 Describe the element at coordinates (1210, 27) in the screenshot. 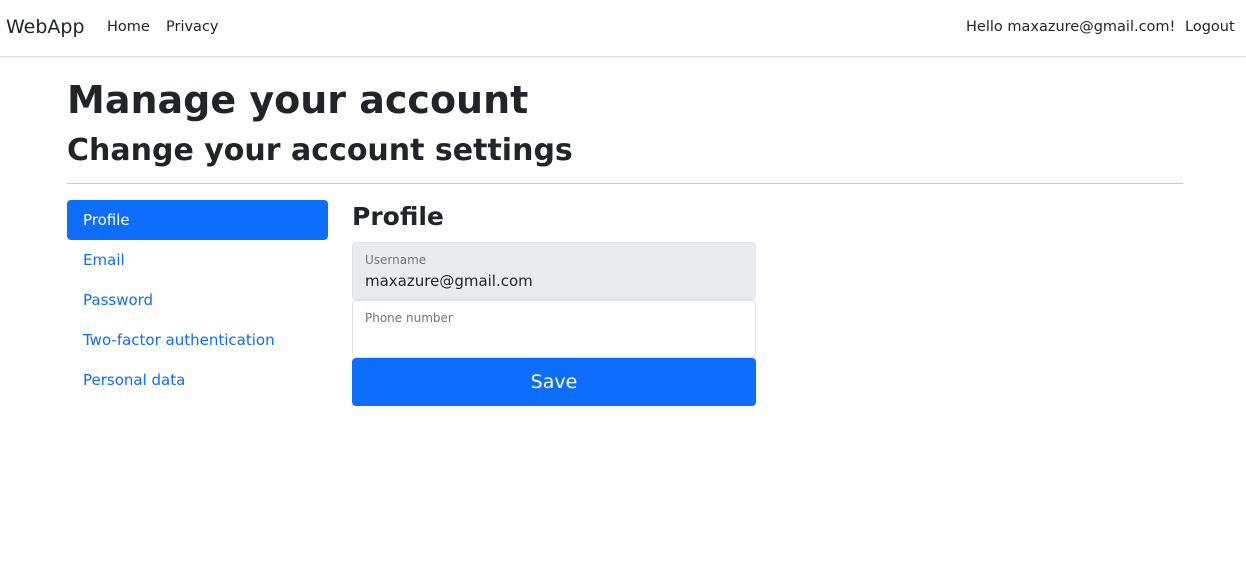

I see `logout-button: Logout` at that location.